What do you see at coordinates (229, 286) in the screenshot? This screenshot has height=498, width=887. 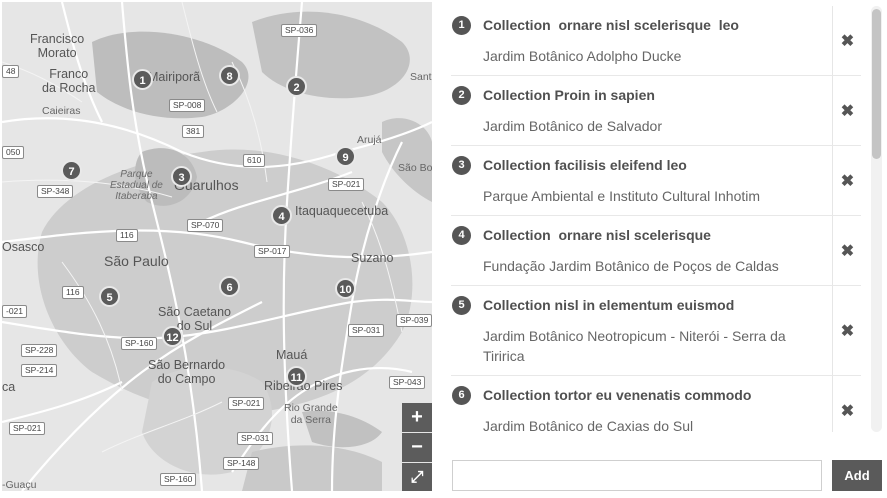 I see `map-marker-6: 6` at bounding box center [229, 286].